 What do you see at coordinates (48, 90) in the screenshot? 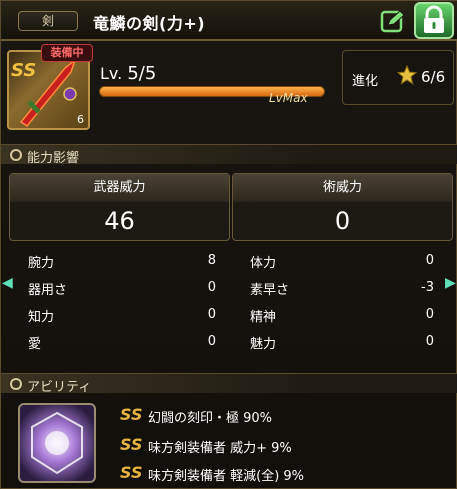
I see `weapon-image: SS 6` at bounding box center [48, 90].